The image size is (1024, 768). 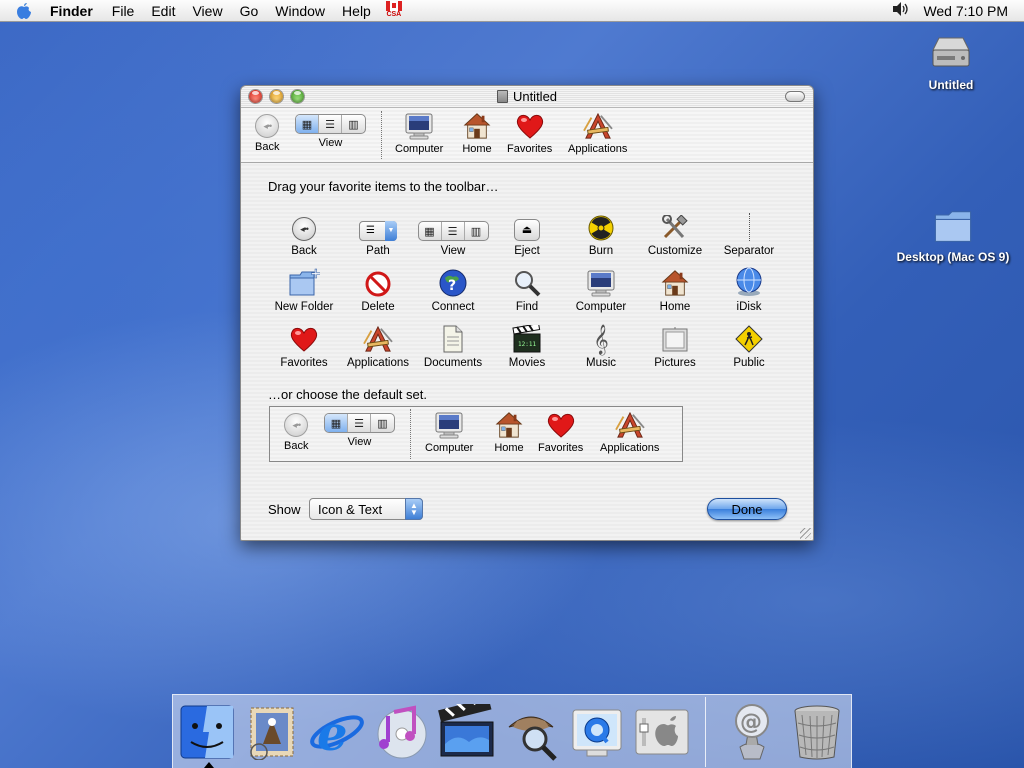 I want to click on back-arrow-icon: ◂••, so click(x=296, y=425).